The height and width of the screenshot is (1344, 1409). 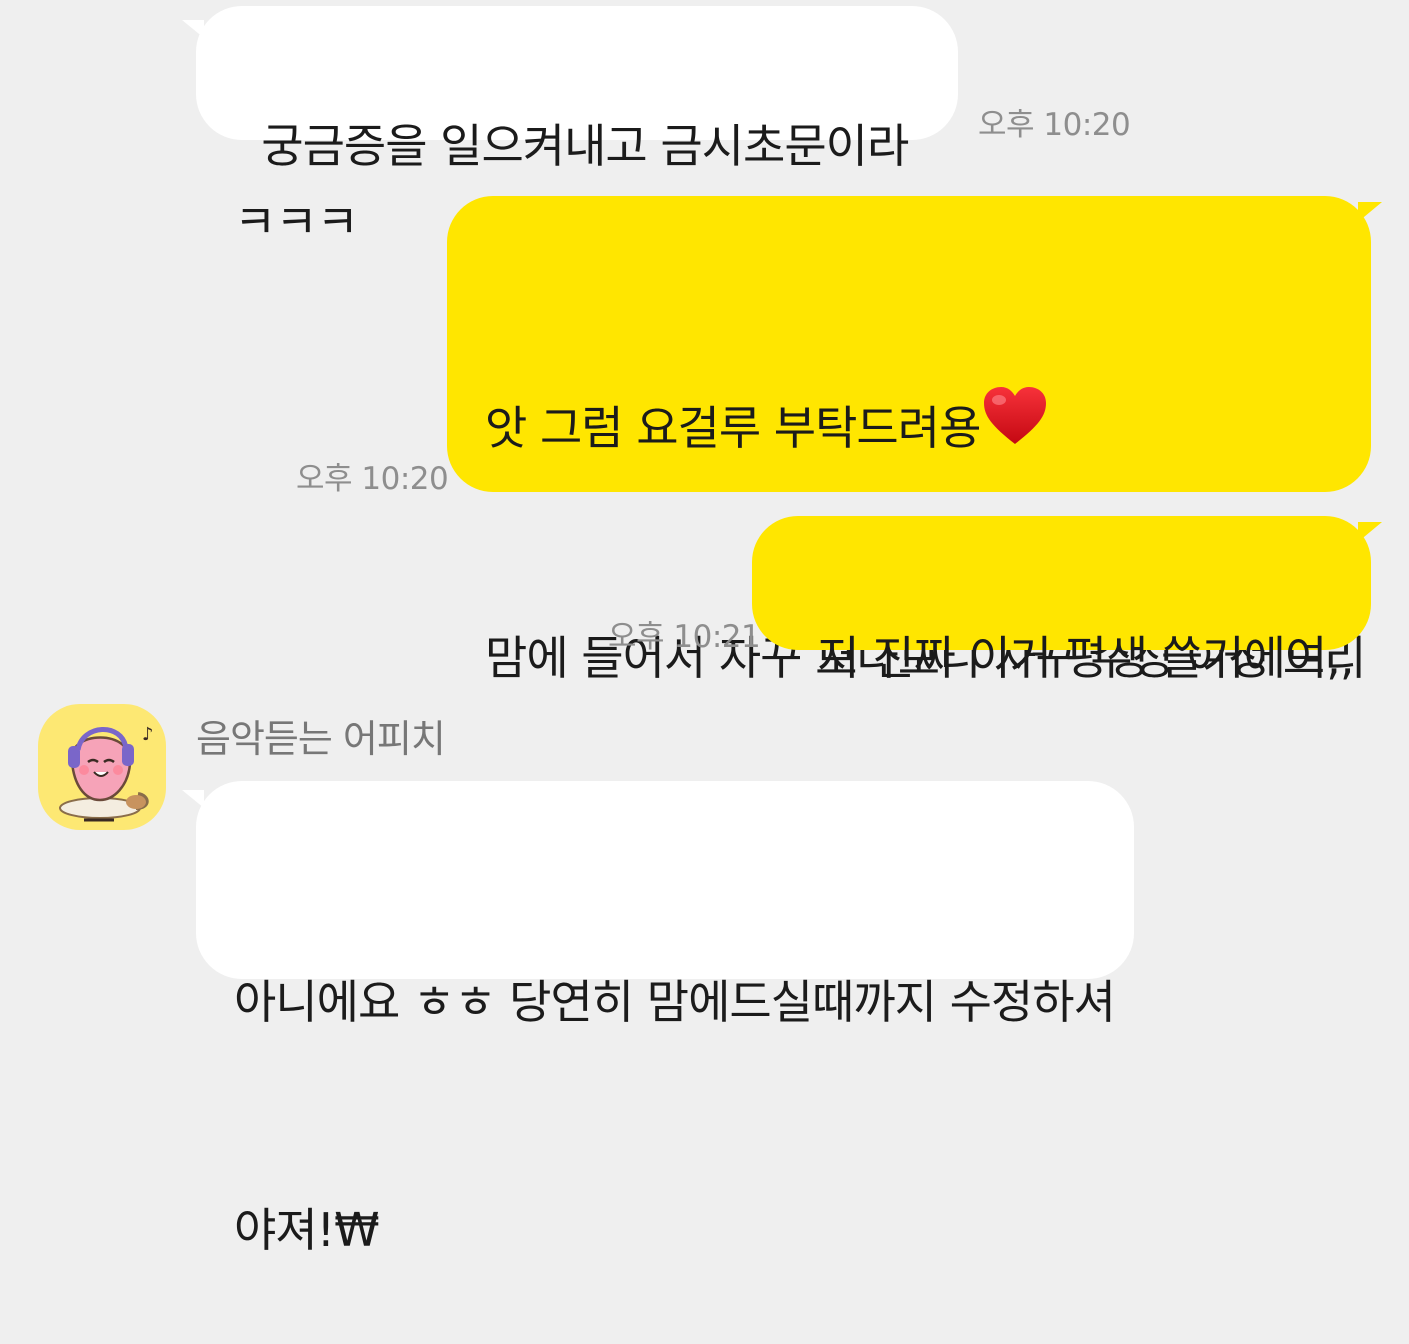 What do you see at coordinates (307, 1230) in the screenshot?
I see `message-line: 야져!₩` at bounding box center [307, 1230].